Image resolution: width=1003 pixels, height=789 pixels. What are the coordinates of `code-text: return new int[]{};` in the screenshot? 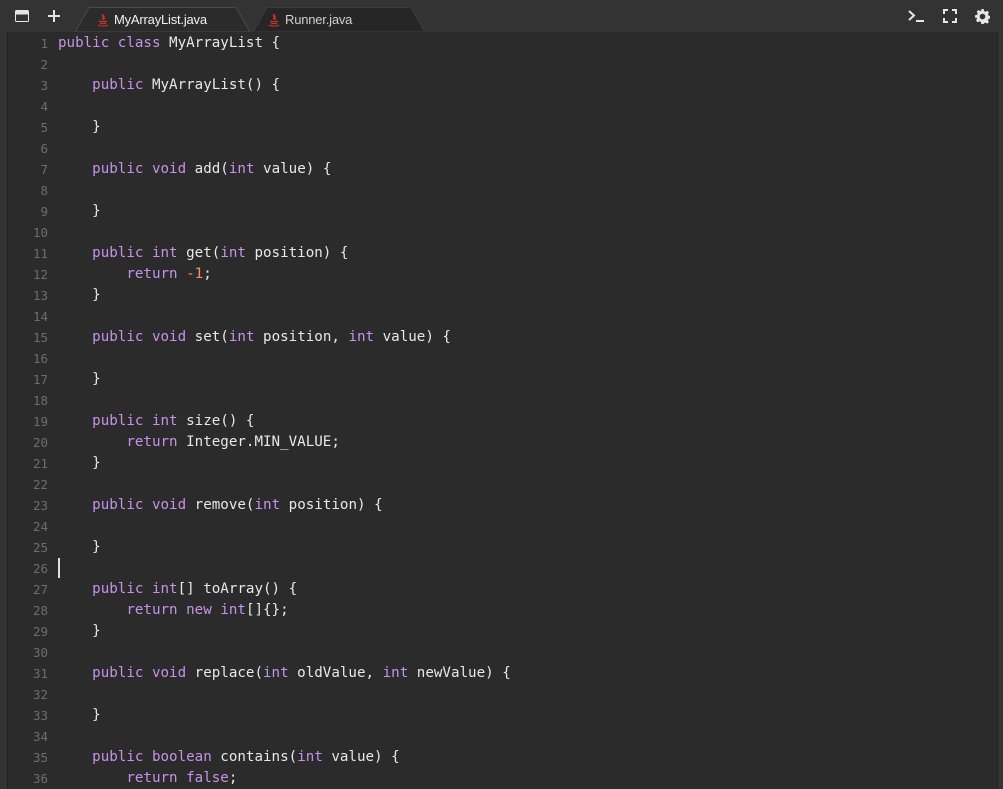 It's located at (173, 610).